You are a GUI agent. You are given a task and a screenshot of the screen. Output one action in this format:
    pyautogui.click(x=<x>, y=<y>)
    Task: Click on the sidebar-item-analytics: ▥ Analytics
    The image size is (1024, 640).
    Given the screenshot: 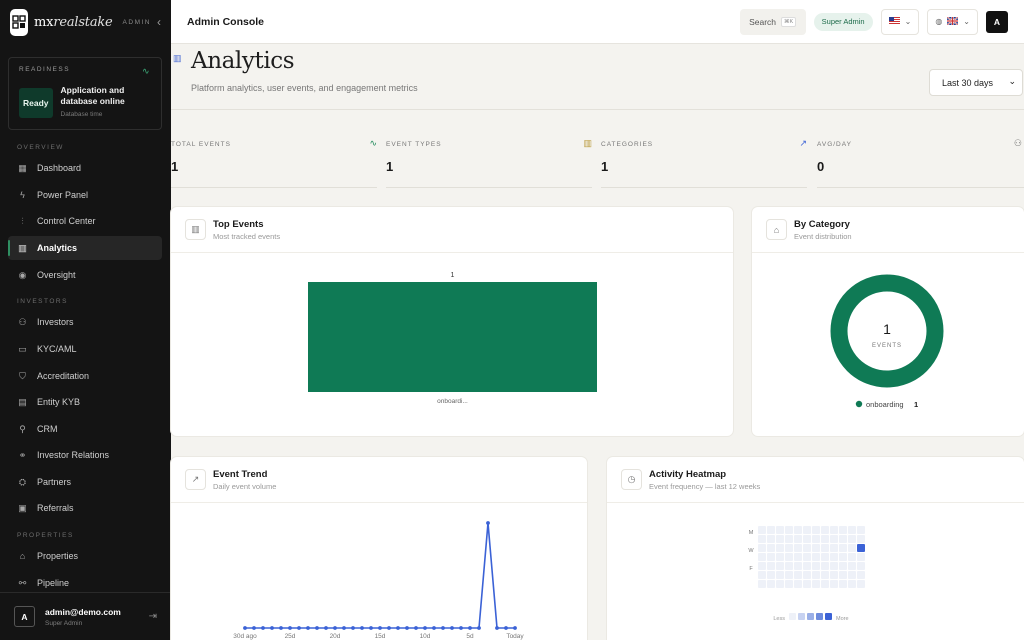 What is the action you would take?
    pyautogui.click(x=85, y=248)
    